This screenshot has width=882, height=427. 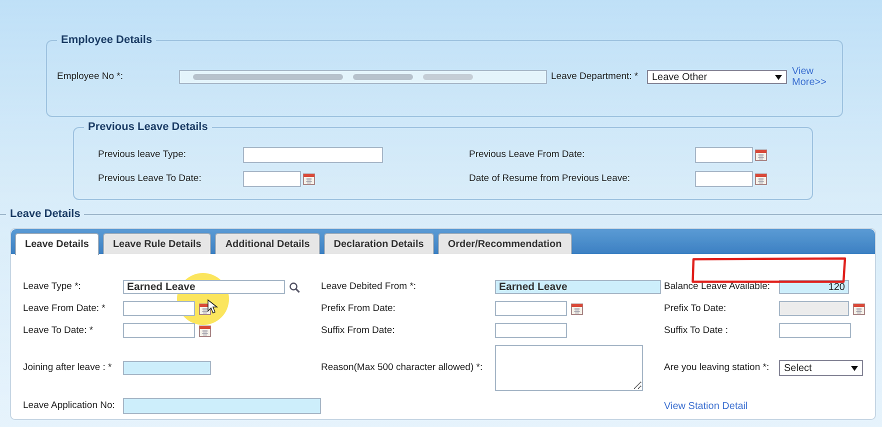 What do you see at coordinates (142, 155) in the screenshot?
I see `field-label: Previous leave Type:` at bounding box center [142, 155].